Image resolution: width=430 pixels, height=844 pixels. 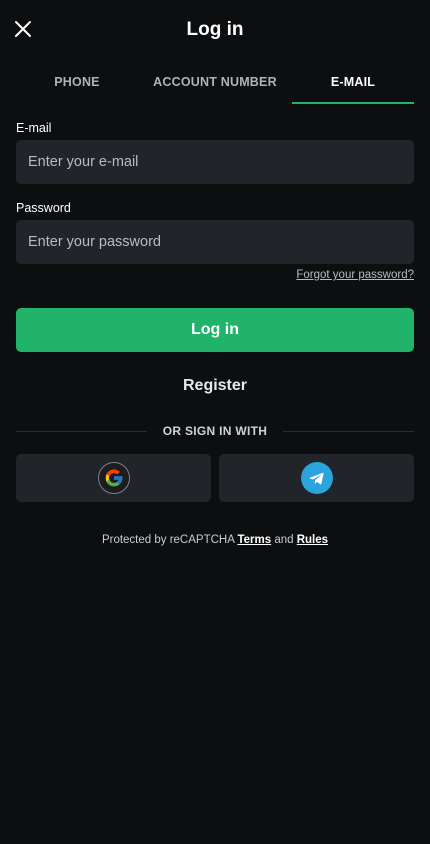 What do you see at coordinates (168, 540) in the screenshot?
I see `recaptcha-text: Protected by reCAPTCHA` at bounding box center [168, 540].